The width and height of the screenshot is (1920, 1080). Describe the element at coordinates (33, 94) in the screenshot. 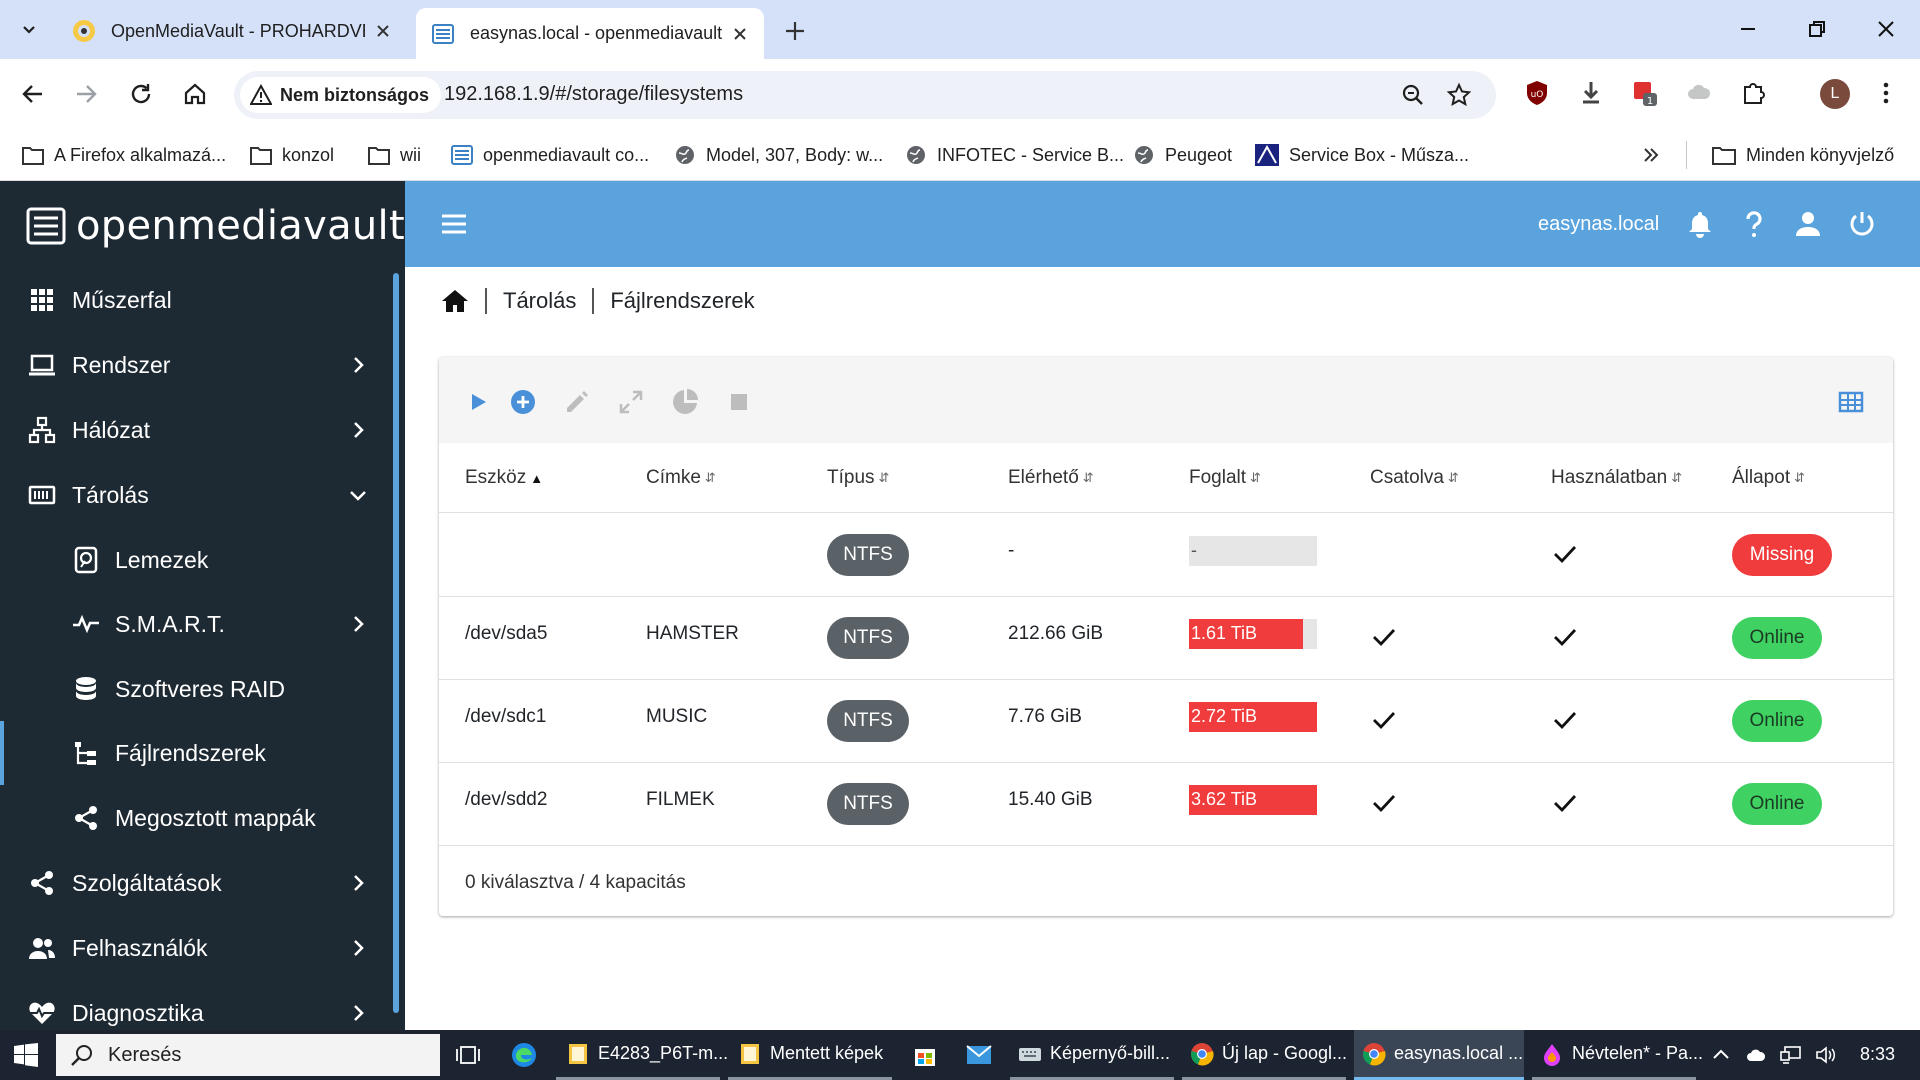

I see `back-arrow-icon` at that location.